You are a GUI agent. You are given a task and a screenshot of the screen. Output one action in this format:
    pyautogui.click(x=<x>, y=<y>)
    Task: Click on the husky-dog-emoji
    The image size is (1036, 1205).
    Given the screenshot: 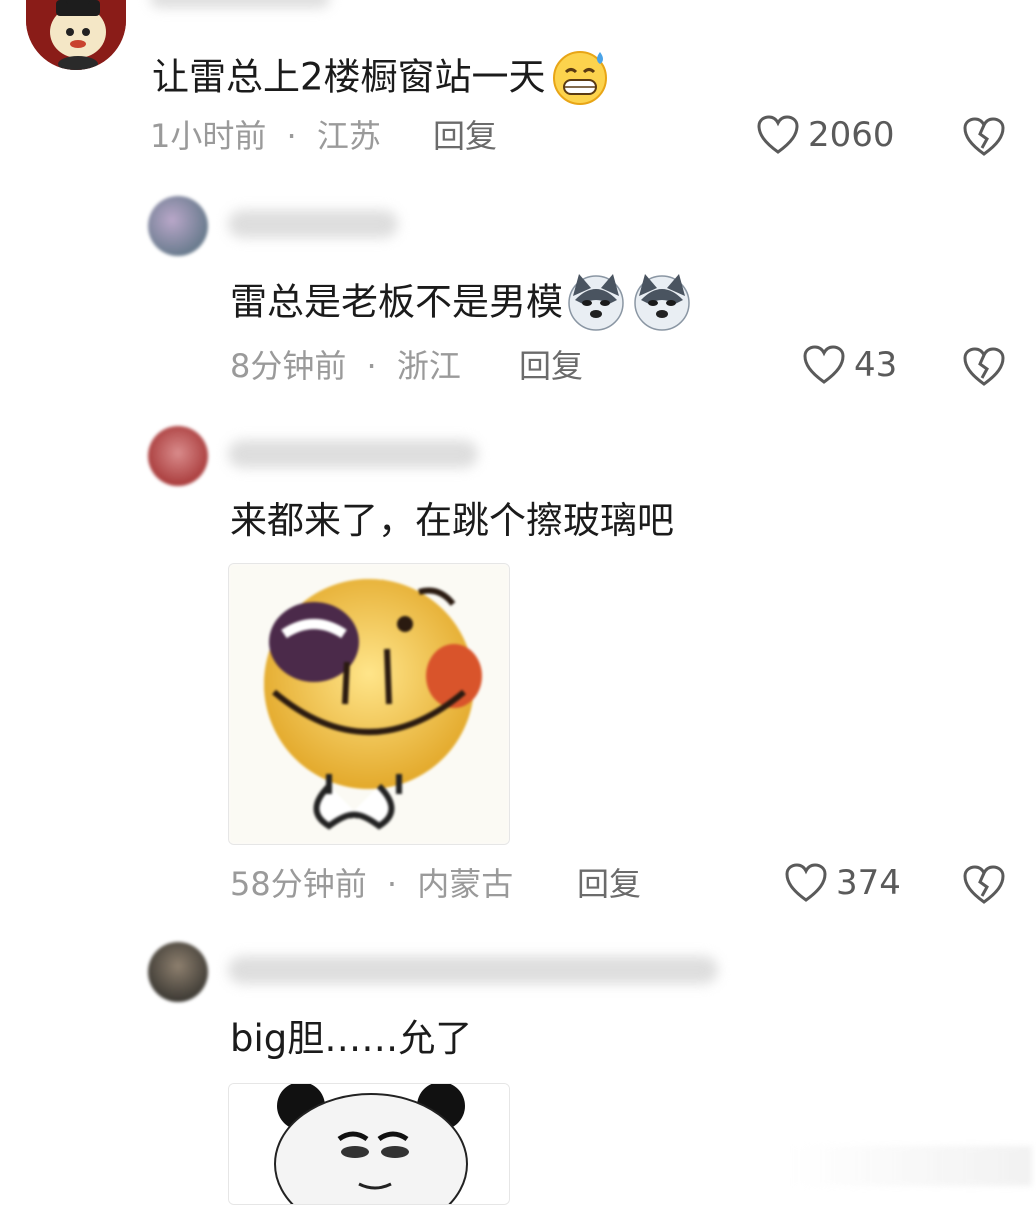 What is the action you would take?
    pyautogui.click(x=630, y=304)
    